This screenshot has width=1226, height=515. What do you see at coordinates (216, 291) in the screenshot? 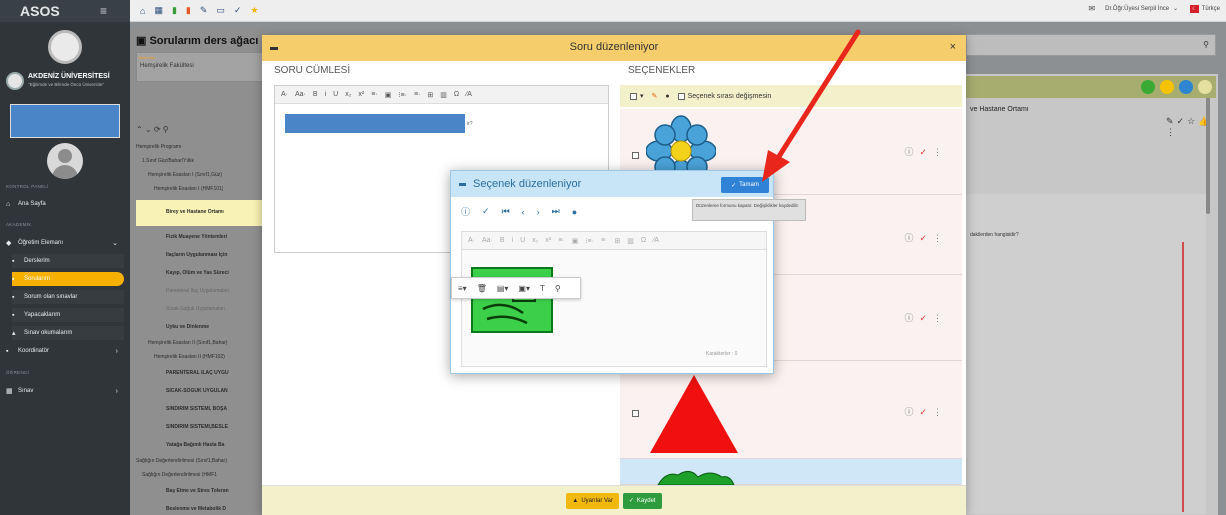
I see `tree-node: Parenteral İlaç Uygulamaları` at bounding box center [216, 291].